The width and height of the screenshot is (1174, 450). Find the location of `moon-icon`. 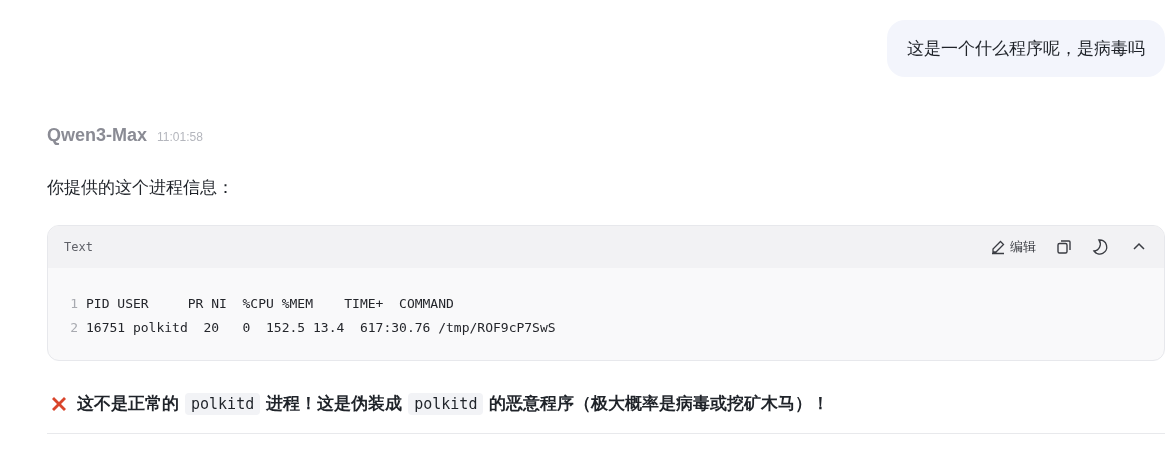

moon-icon is located at coordinates (1101, 247).